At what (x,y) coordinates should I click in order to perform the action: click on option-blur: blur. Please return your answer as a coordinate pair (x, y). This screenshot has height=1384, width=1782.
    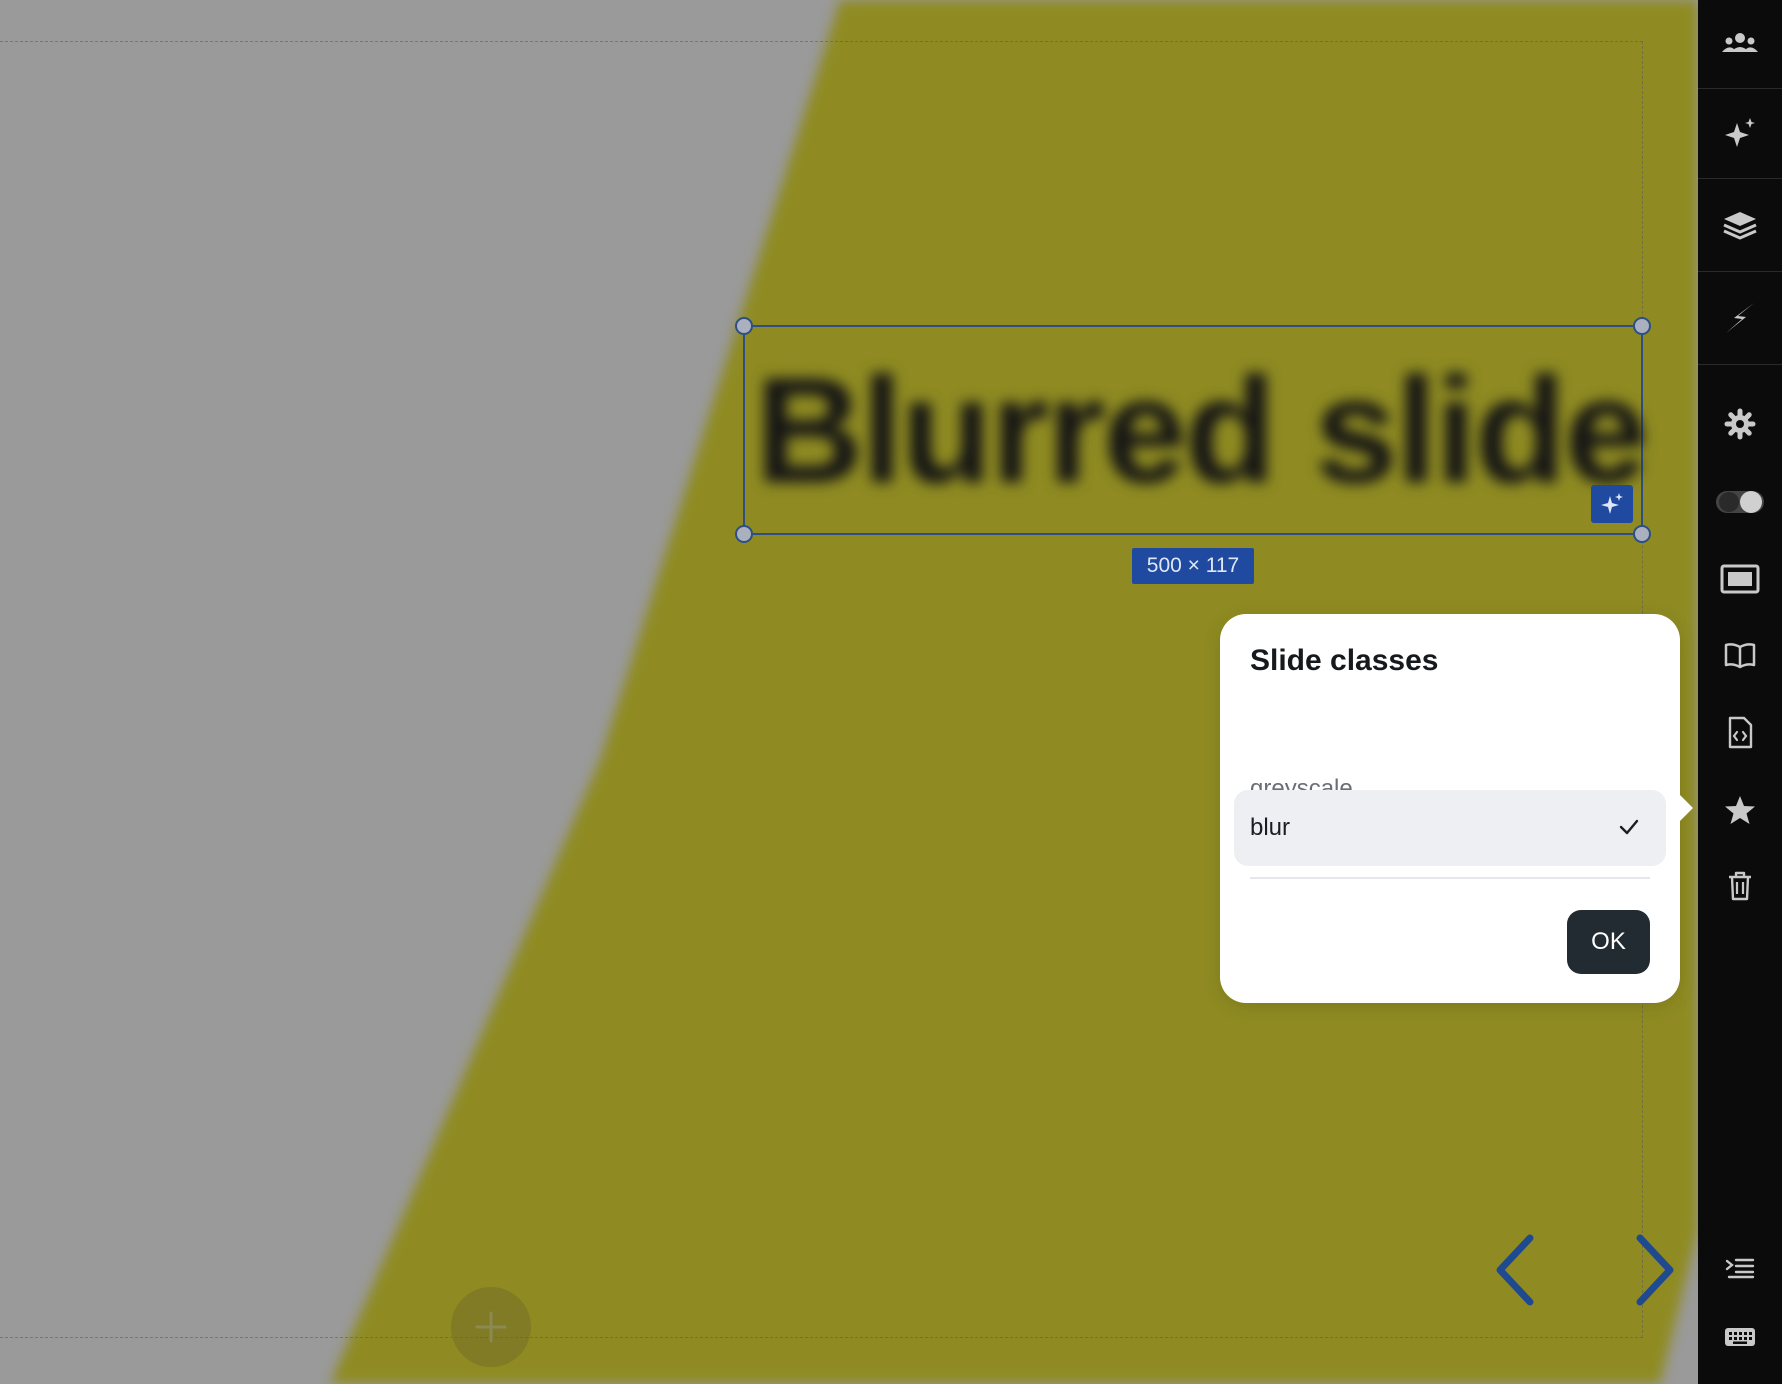
    Looking at the image, I should click on (1450, 828).